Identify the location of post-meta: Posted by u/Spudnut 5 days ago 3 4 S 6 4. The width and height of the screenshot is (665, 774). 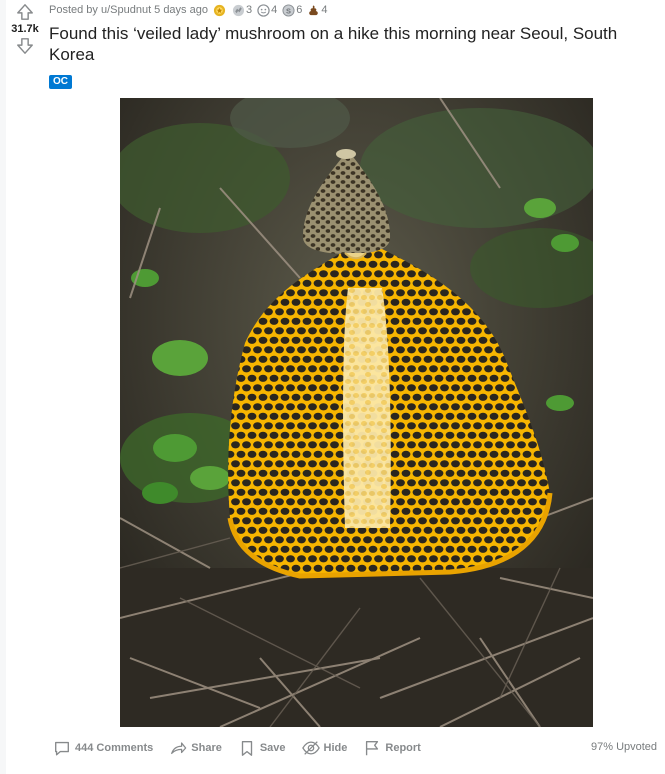
(188, 10).